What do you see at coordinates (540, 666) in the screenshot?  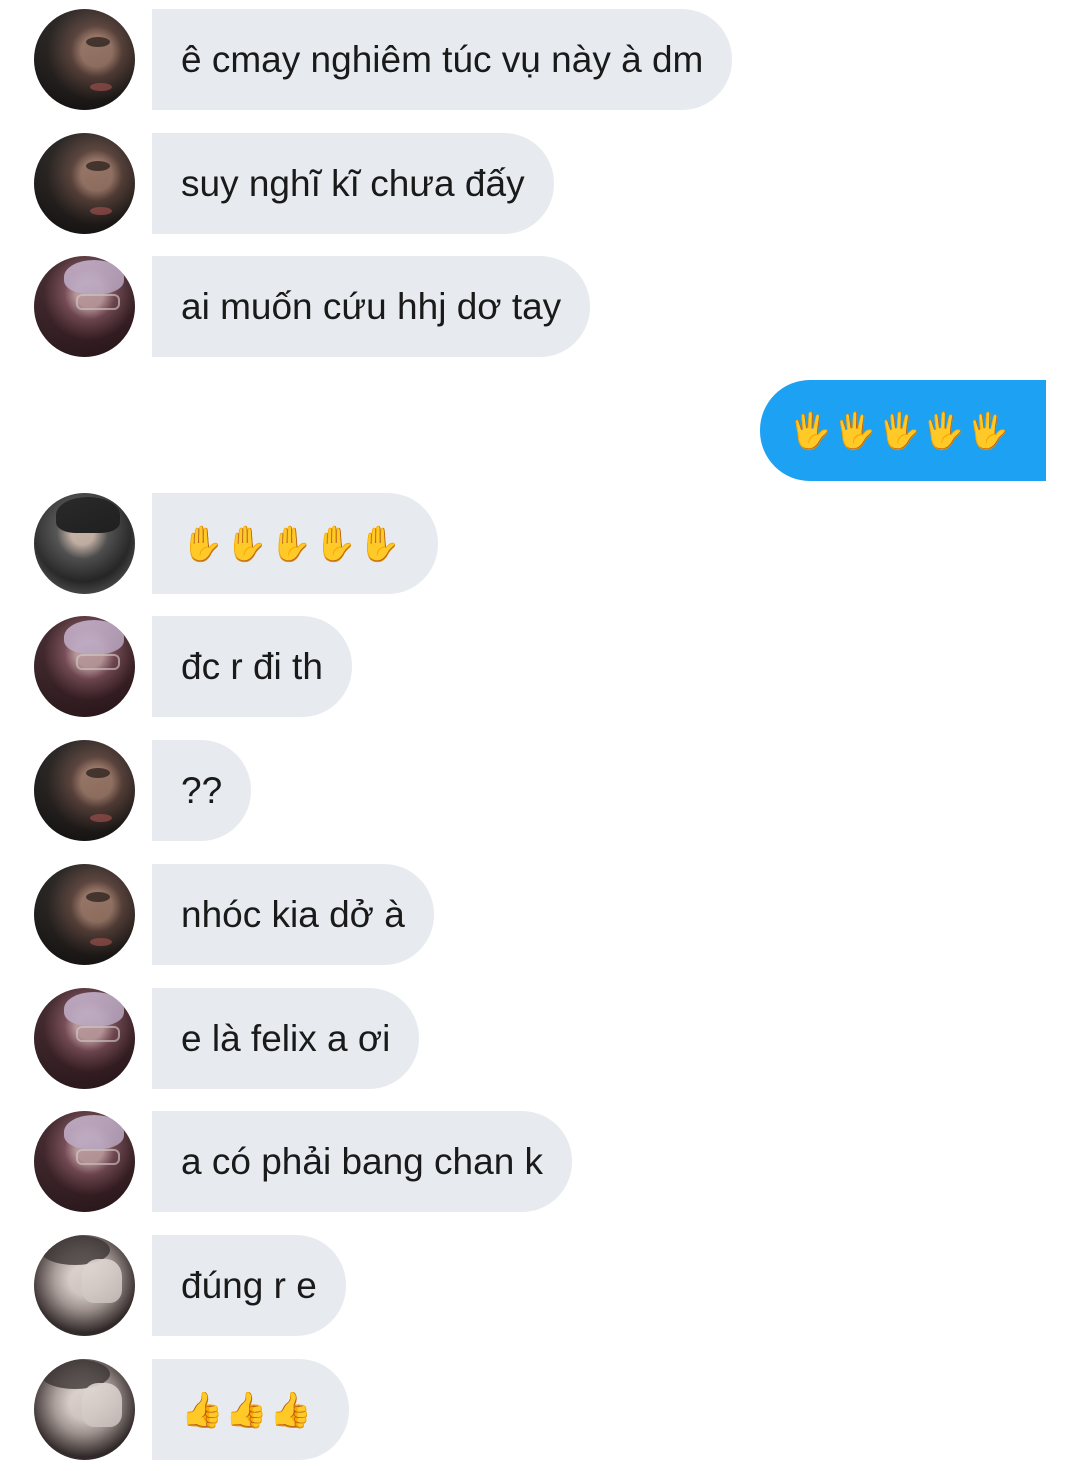 I see `message-row: đc r đi th` at bounding box center [540, 666].